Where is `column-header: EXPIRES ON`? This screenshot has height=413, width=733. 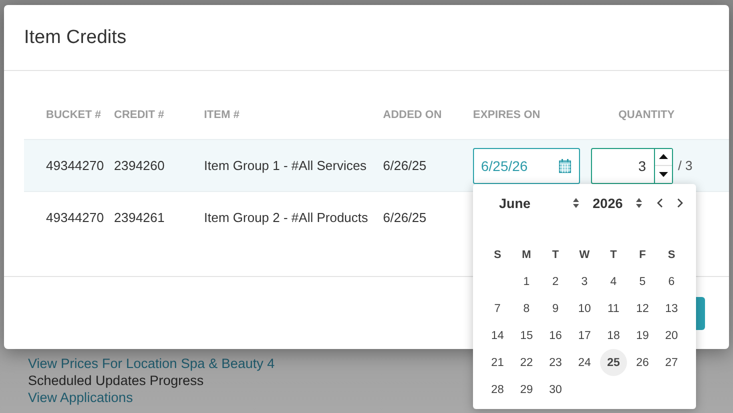 column-header: EXPIRES ON is located at coordinates (506, 115).